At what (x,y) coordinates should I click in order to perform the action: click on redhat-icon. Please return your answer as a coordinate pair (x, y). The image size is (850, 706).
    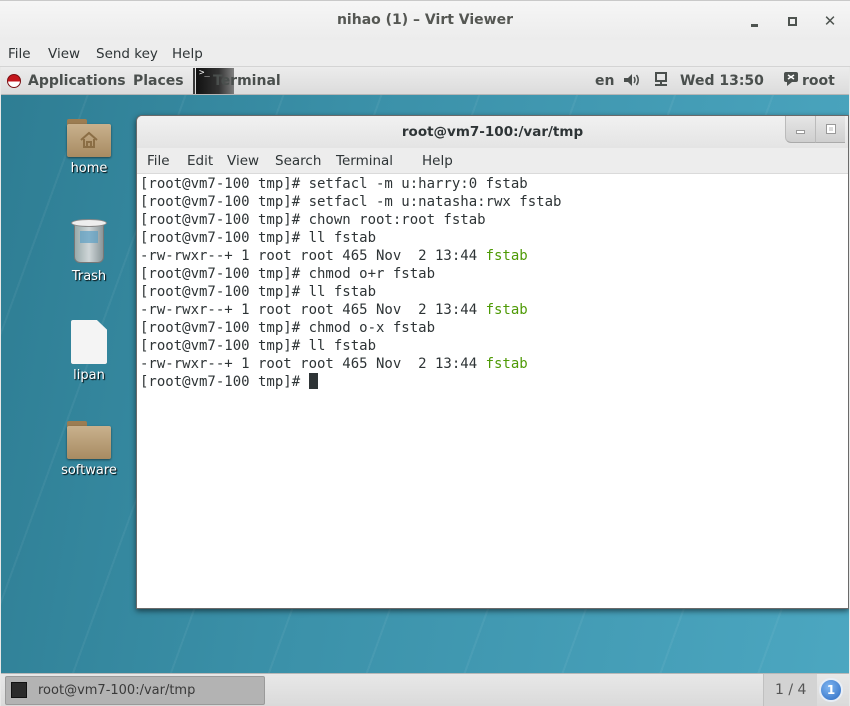
    Looking at the image, I should click on (14, 81).